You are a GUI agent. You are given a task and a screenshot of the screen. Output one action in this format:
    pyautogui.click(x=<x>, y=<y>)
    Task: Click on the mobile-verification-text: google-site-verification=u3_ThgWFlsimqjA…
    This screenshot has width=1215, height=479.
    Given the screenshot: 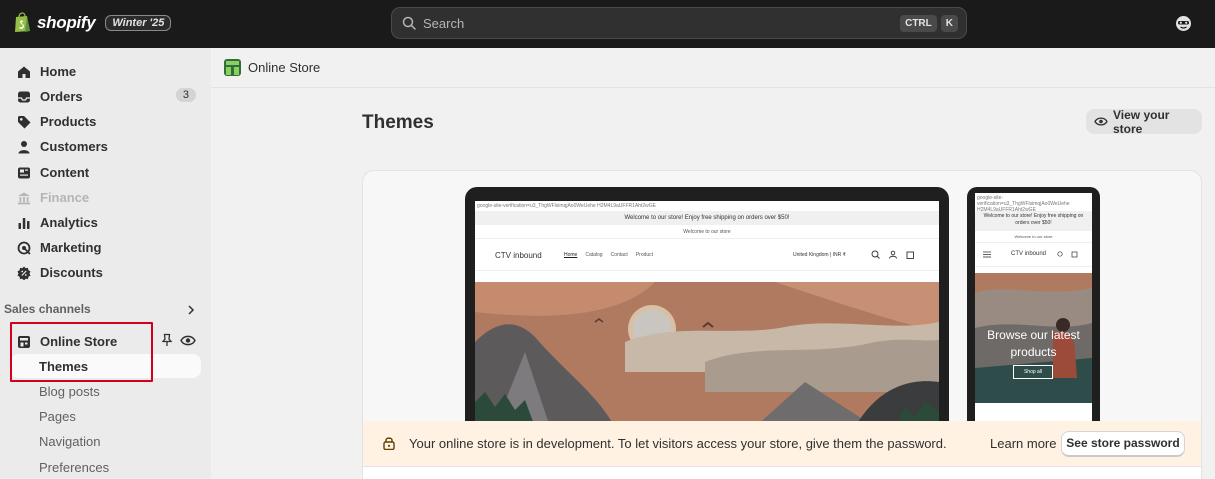 What is the action you would take?
    pyautogui.click(x=1023, y=203)
    